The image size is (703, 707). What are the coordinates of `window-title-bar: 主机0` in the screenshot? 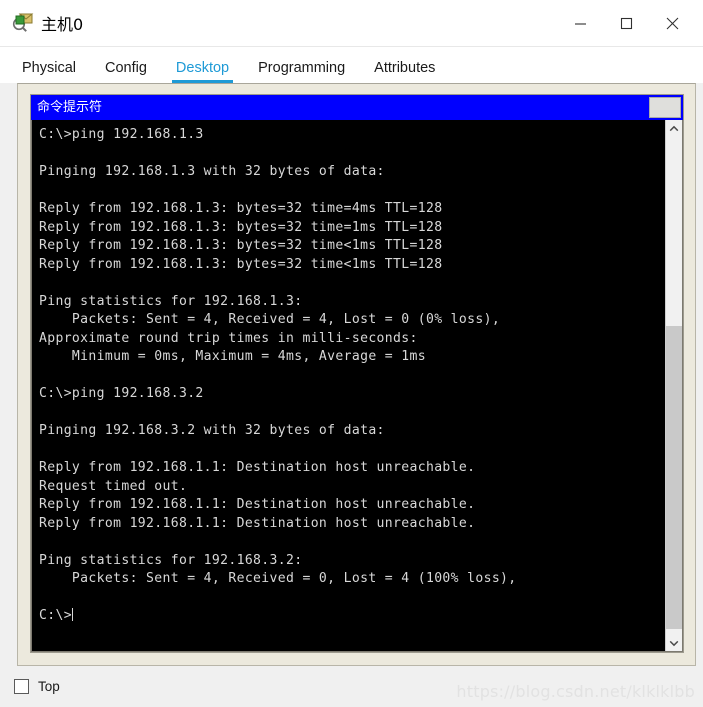 It's located at (351, 23).